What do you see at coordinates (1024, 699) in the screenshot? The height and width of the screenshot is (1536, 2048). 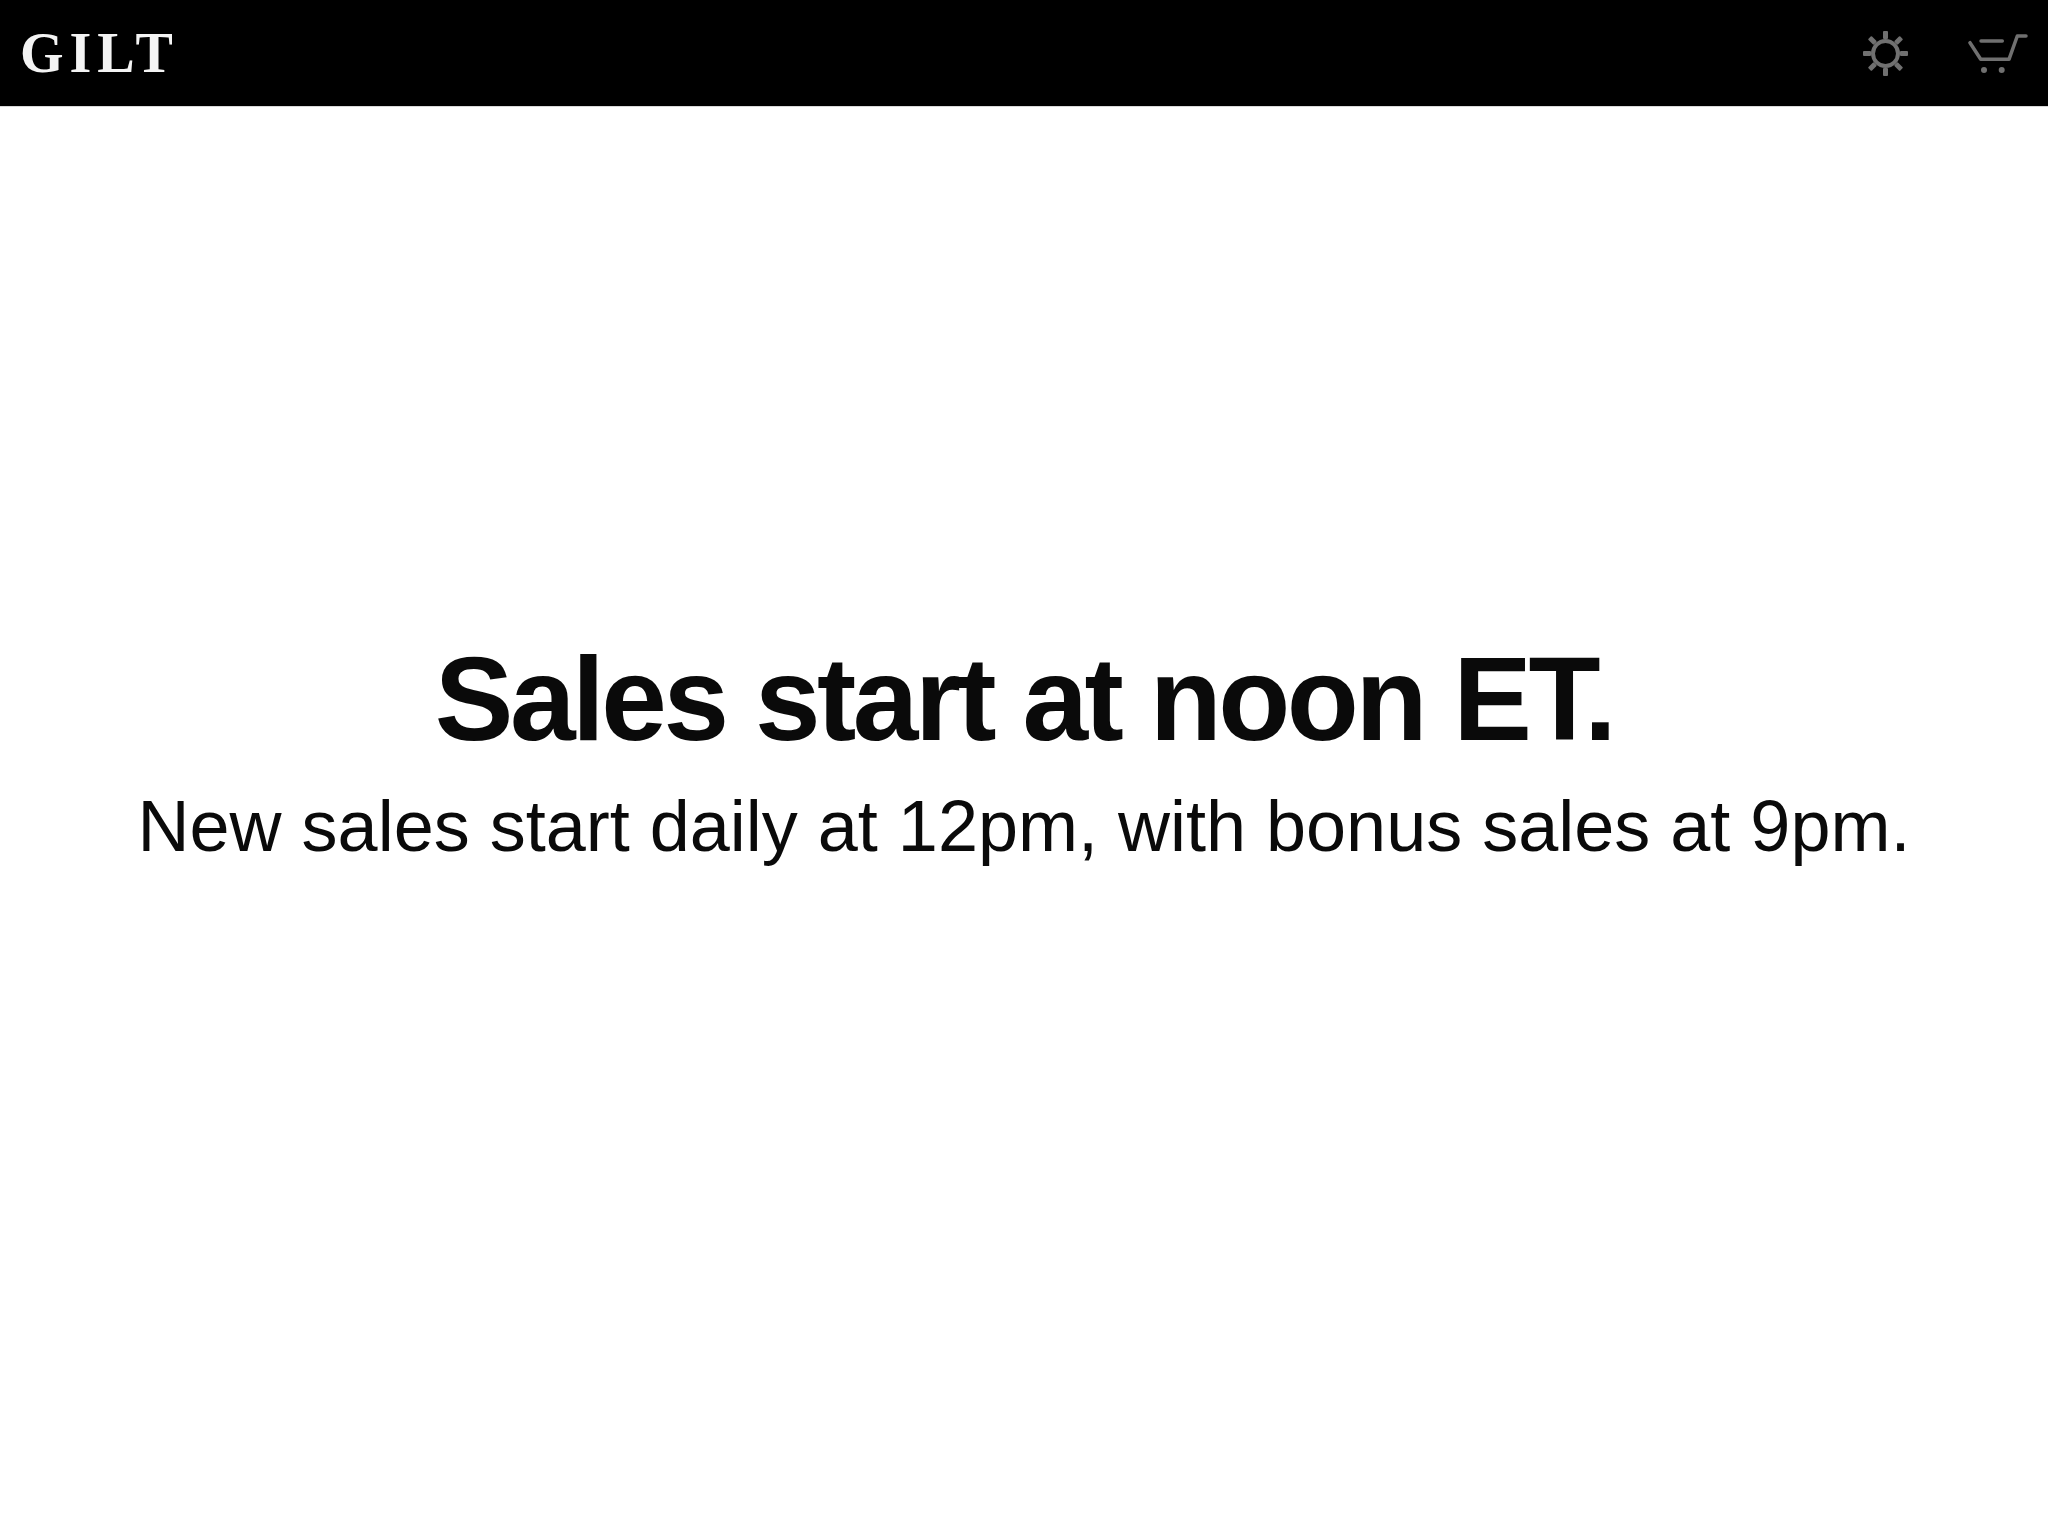 I see `sales-heading: Sales start at noon ET.` at bounding box center [1024, 699].